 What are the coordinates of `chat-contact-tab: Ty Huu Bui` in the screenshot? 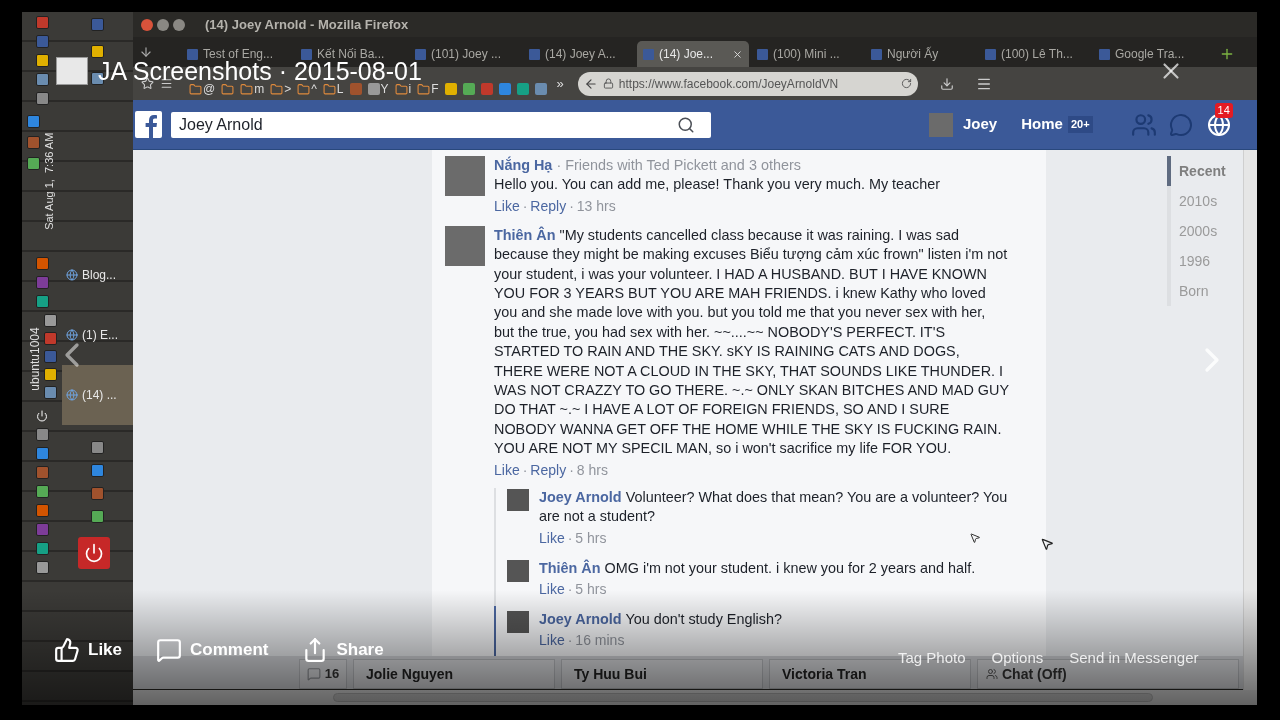 It's located at (662, 674).